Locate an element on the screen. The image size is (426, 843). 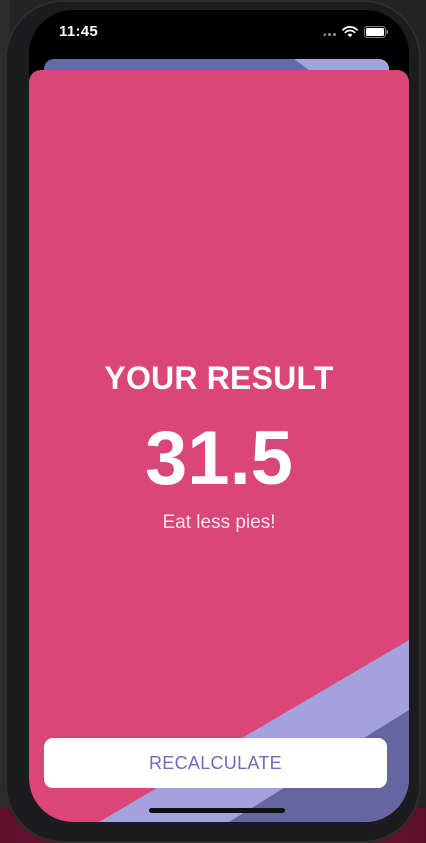
status-icons is located at coordinates (353, 34).